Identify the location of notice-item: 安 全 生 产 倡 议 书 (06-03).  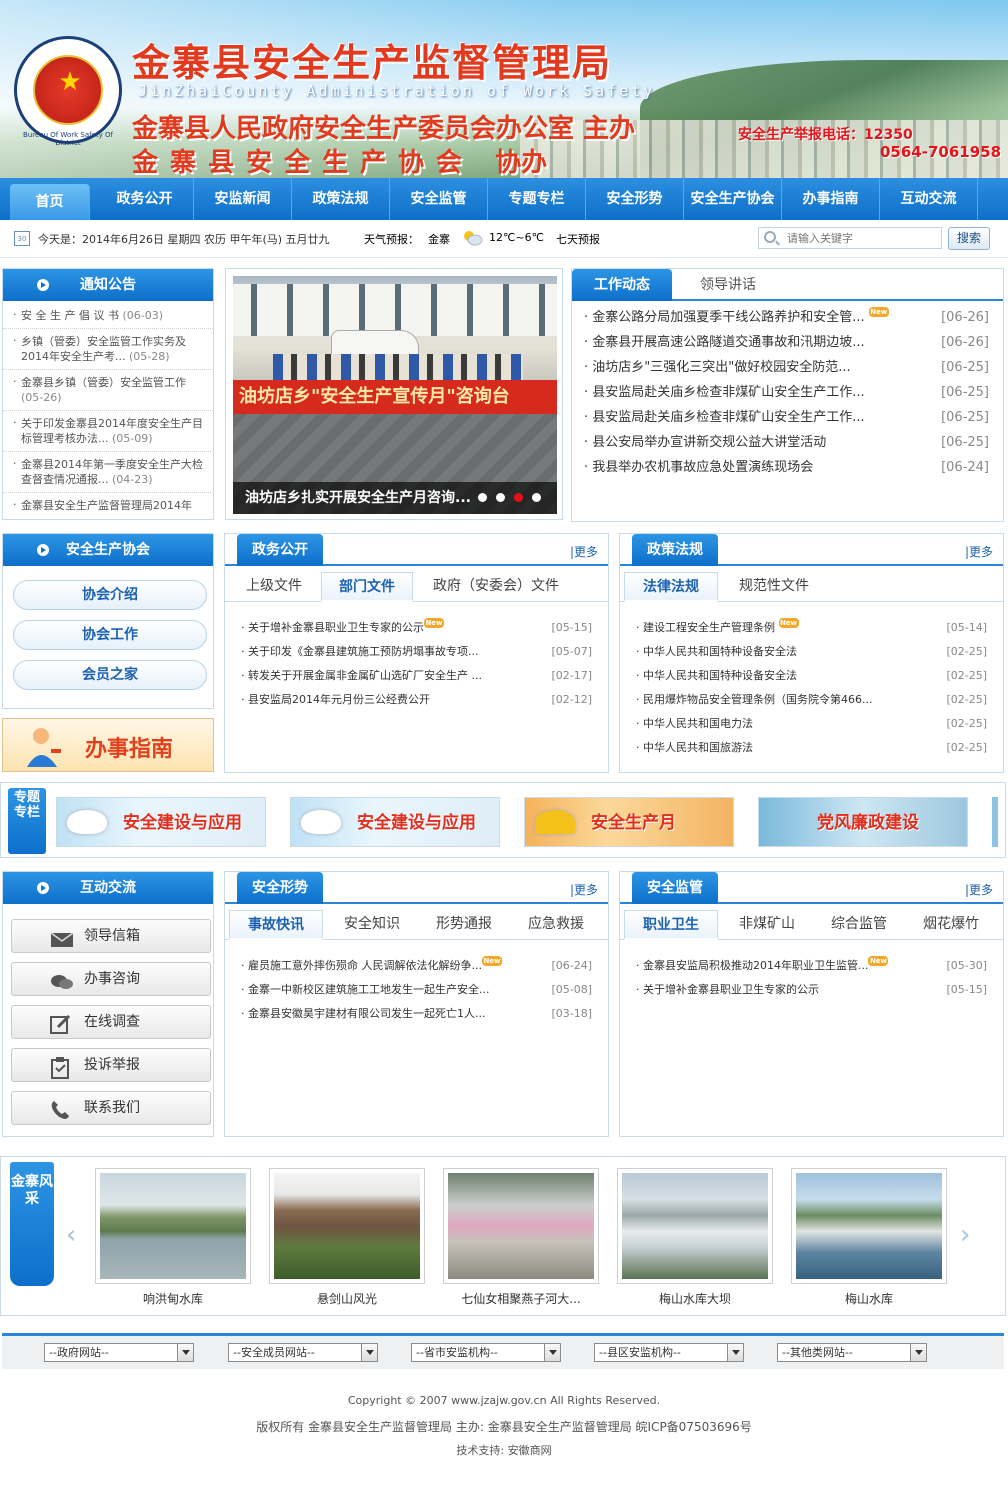
(108, 316).